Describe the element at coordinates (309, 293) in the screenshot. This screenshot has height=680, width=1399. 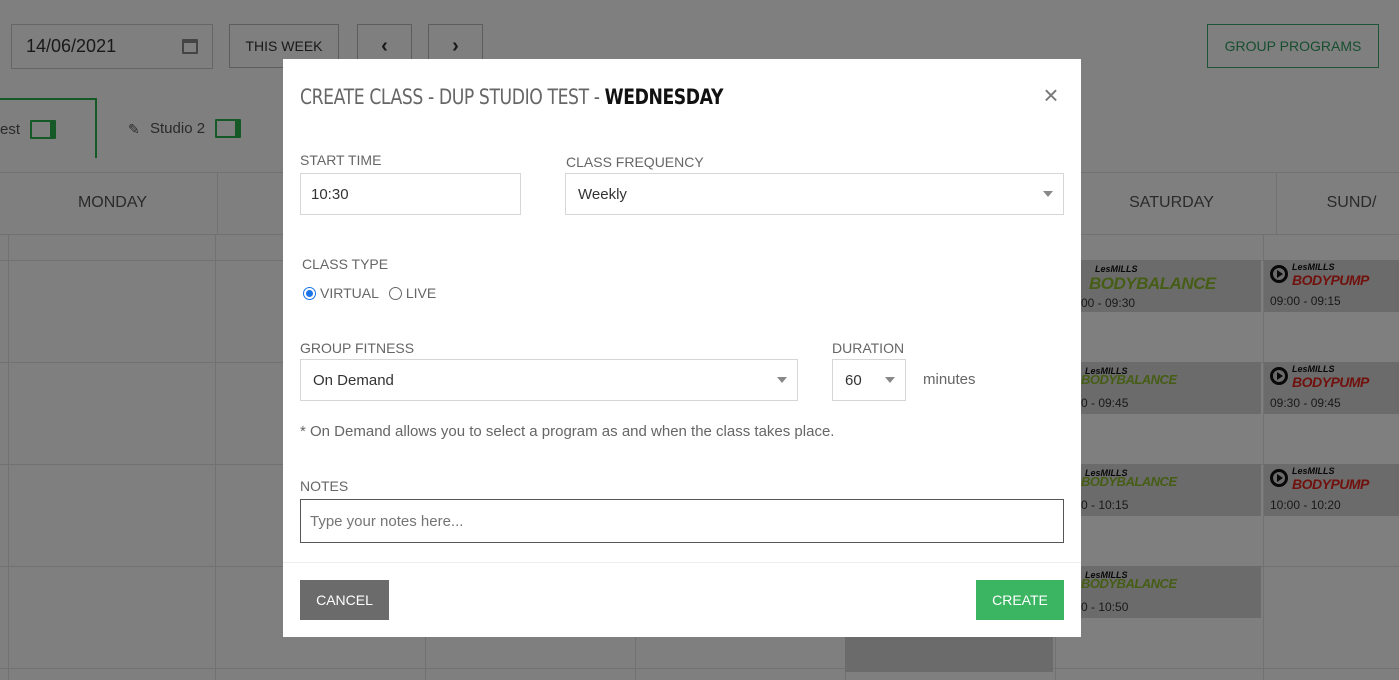
I see `virtual-radio` at that location.